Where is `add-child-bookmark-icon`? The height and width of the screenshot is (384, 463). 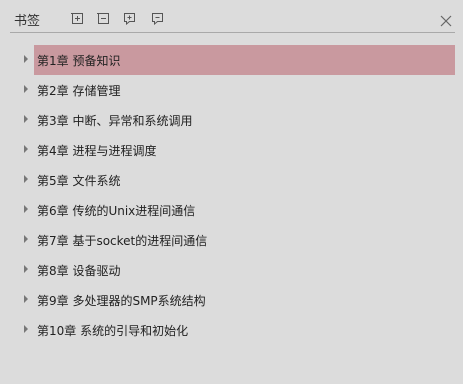
add-child-bookmark-icon is located at coordinates (129, 18).